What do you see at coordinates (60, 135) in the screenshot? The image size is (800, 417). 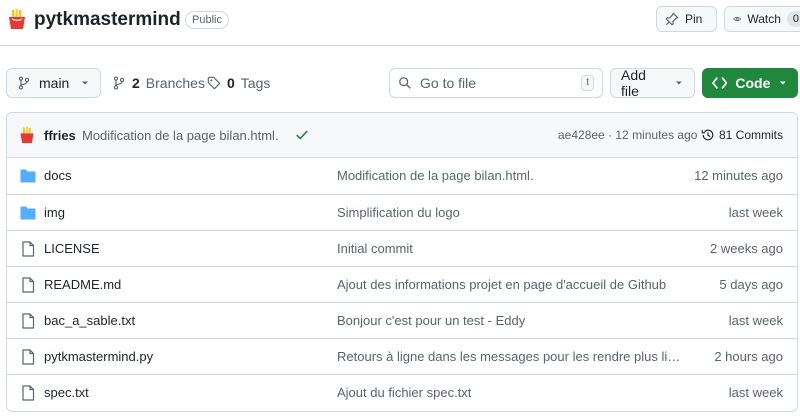 I see `commit-author: ffries` at bounding box center [60, 135].